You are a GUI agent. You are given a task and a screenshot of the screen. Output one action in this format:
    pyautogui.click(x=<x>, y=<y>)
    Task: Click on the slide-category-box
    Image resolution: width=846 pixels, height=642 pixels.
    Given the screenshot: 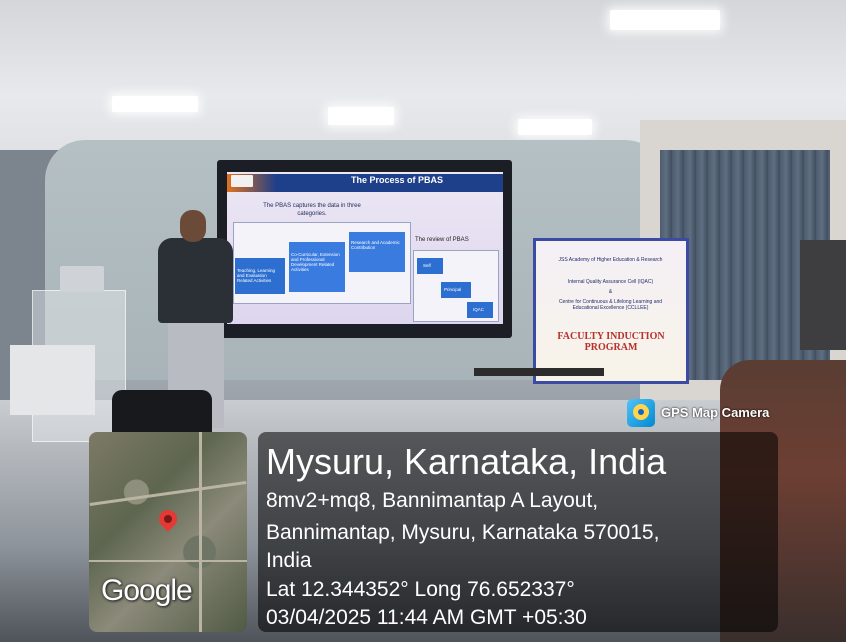 What is the action you would take?
    pyautogui.click(x=377, y=252)
    